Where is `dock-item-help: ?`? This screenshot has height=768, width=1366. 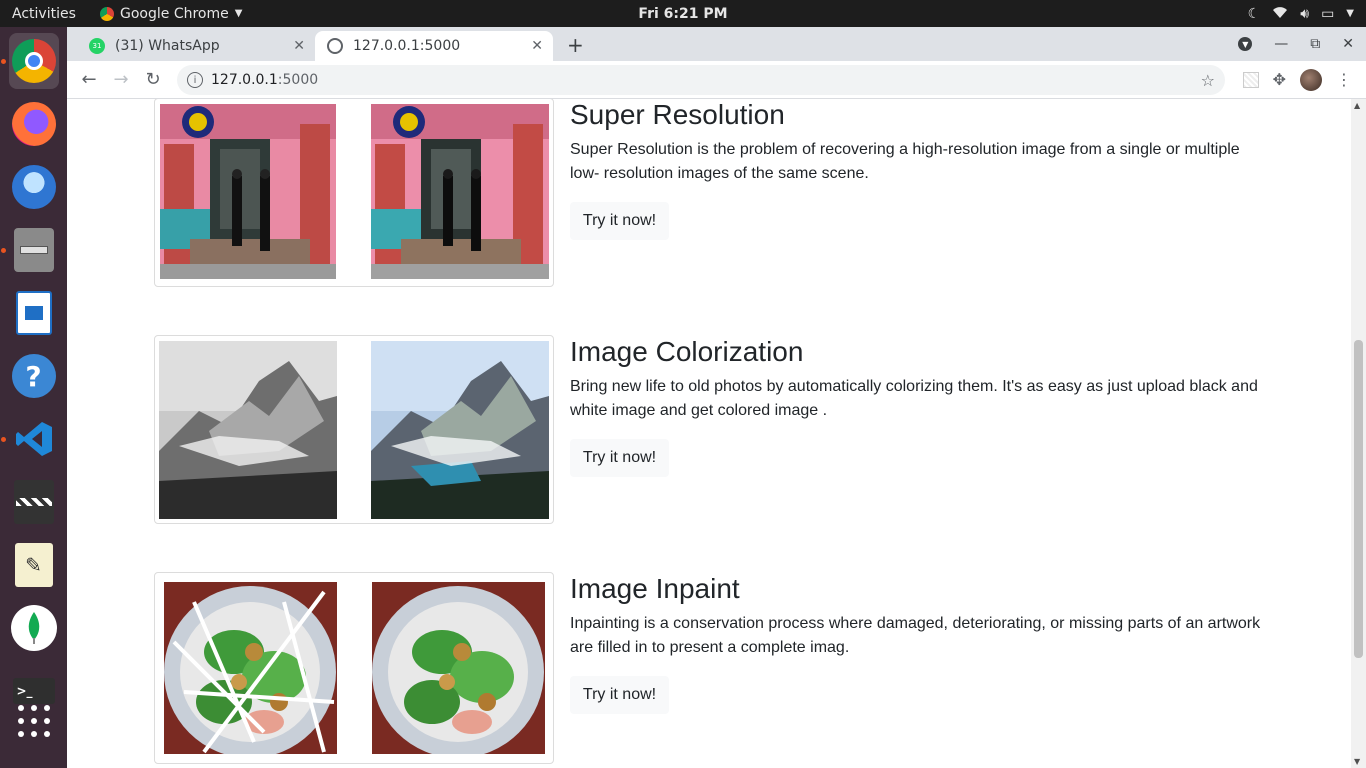
dock-item-help: ? is located at coordinates (34, 376).